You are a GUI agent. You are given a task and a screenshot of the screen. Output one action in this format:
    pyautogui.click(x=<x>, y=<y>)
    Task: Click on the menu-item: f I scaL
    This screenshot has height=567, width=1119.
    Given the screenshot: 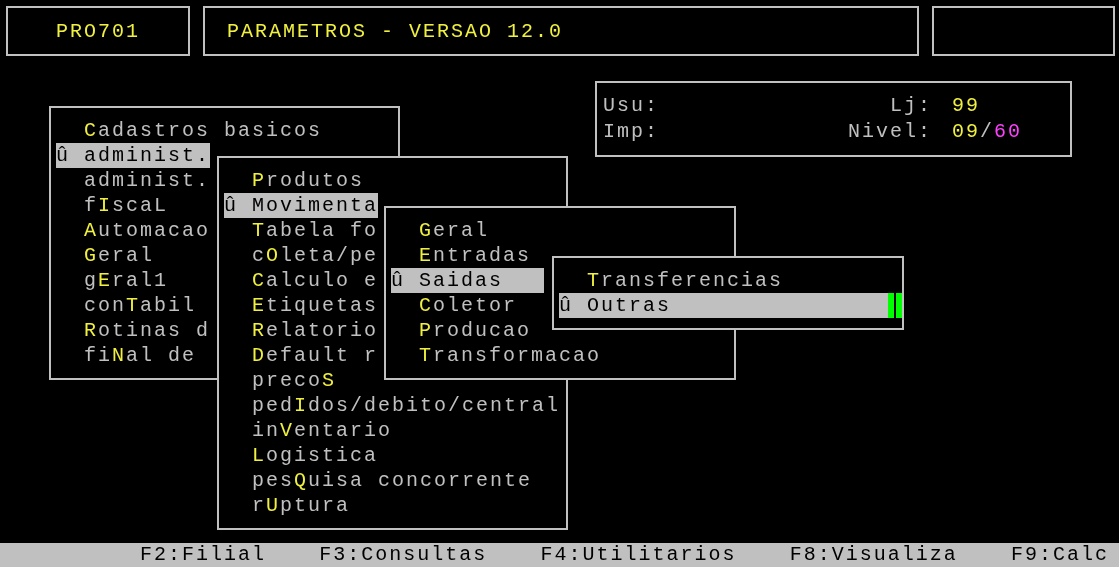 What is the action you would take?
    pyautogui.click(x=112, y=205)
    